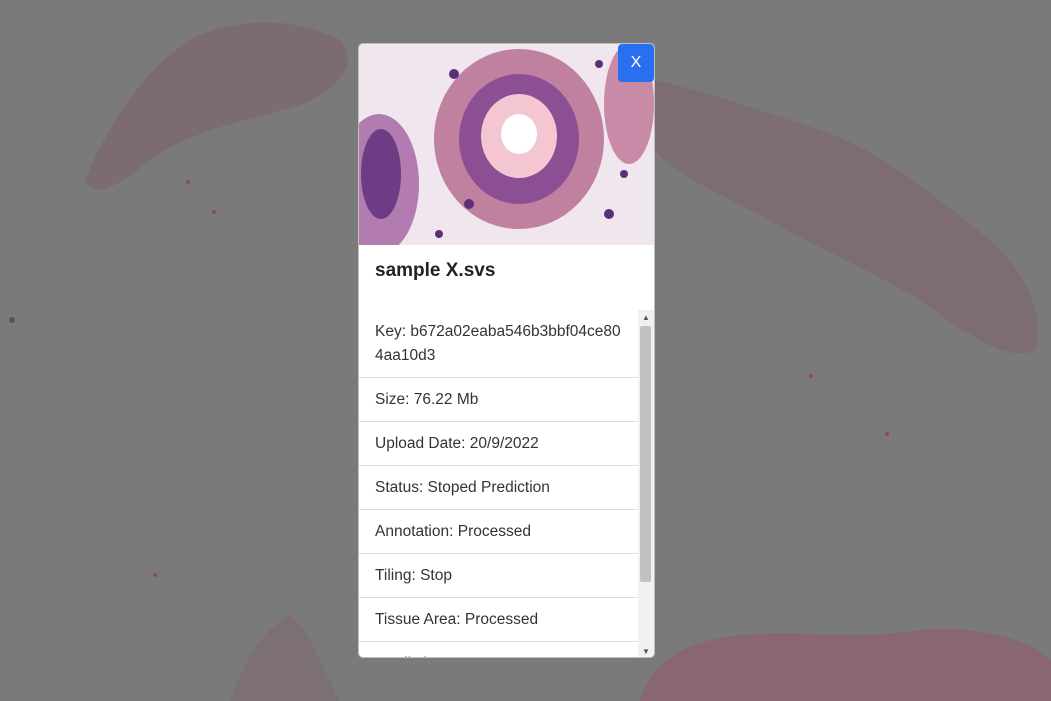  What do you see at coordinates (645, 454) in the screenshot?
I see `scroll-thumb` at bounding box center [645, 454].